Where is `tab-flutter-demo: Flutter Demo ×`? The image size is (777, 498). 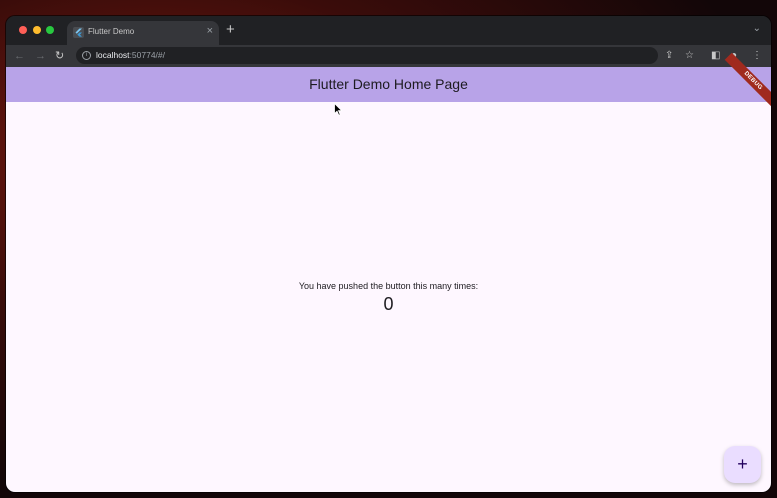 tab-flutter-demo: Flutter Demo × is located at coordinates (143, 33).